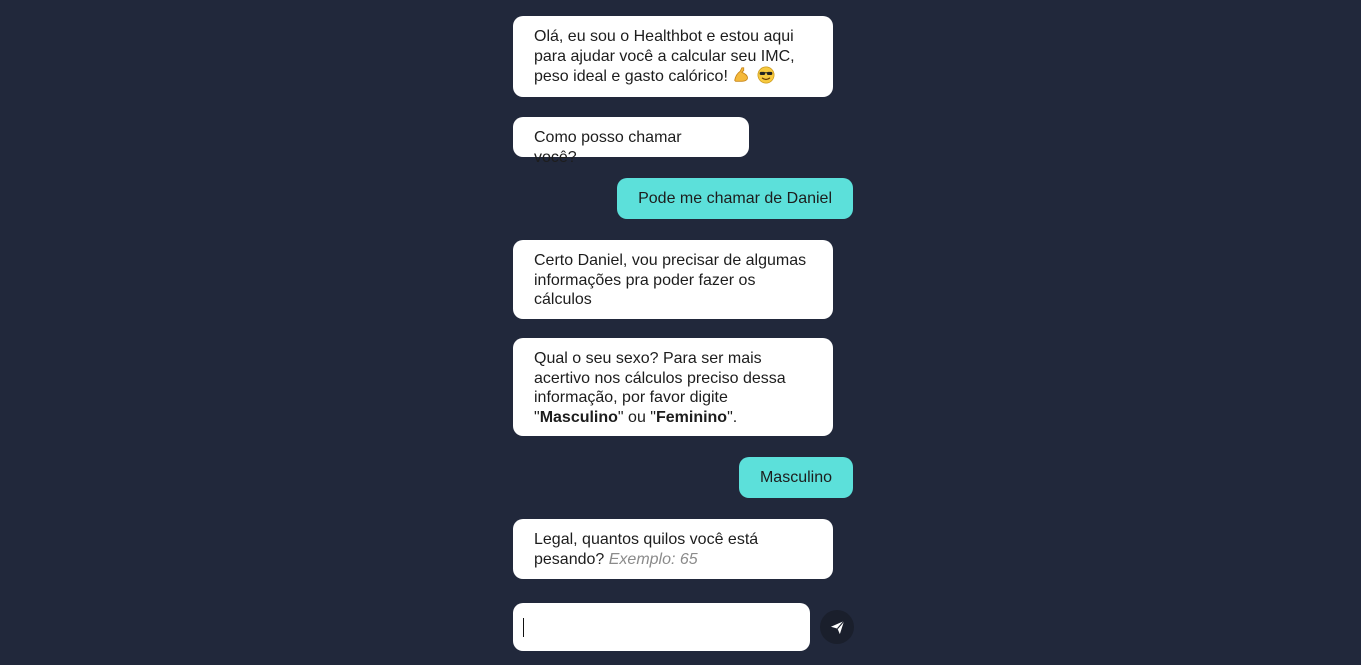 This screenshot has height=665, width=1361. I want to click on option-masculino: Masculino, so click(578, 417).